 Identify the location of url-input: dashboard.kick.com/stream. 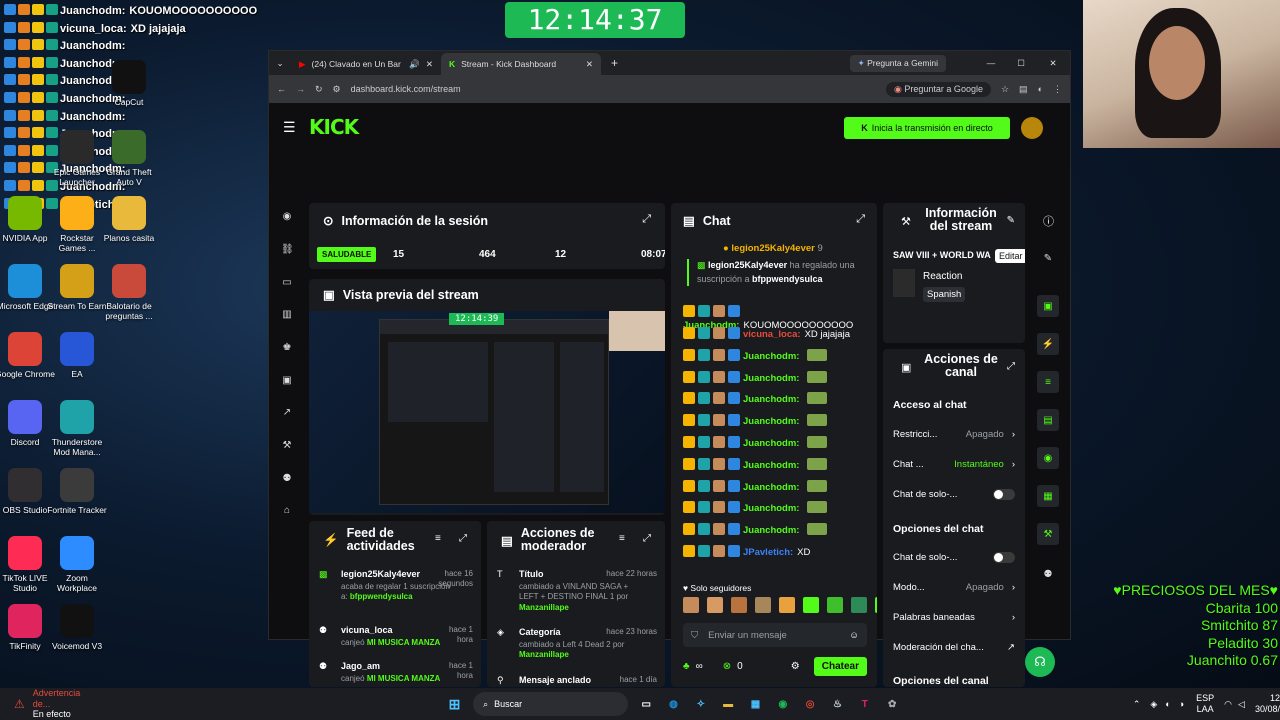
(613, 89).